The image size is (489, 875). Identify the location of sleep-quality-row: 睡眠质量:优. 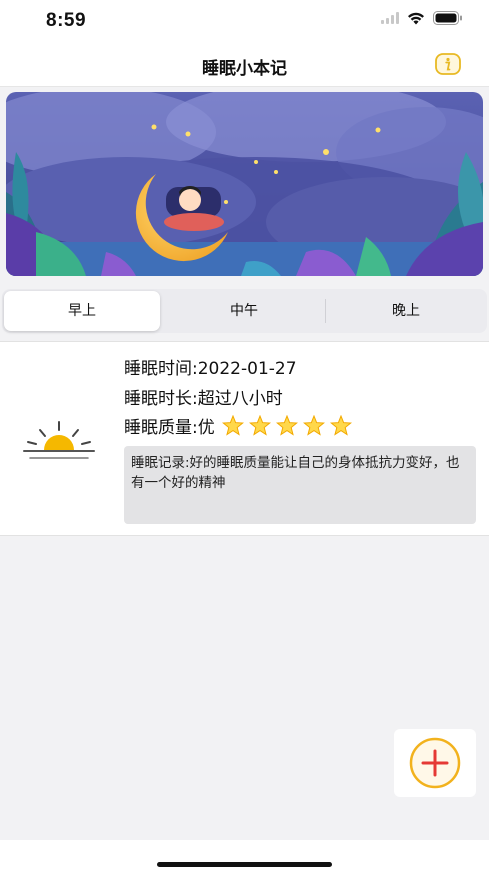
(238, 425).